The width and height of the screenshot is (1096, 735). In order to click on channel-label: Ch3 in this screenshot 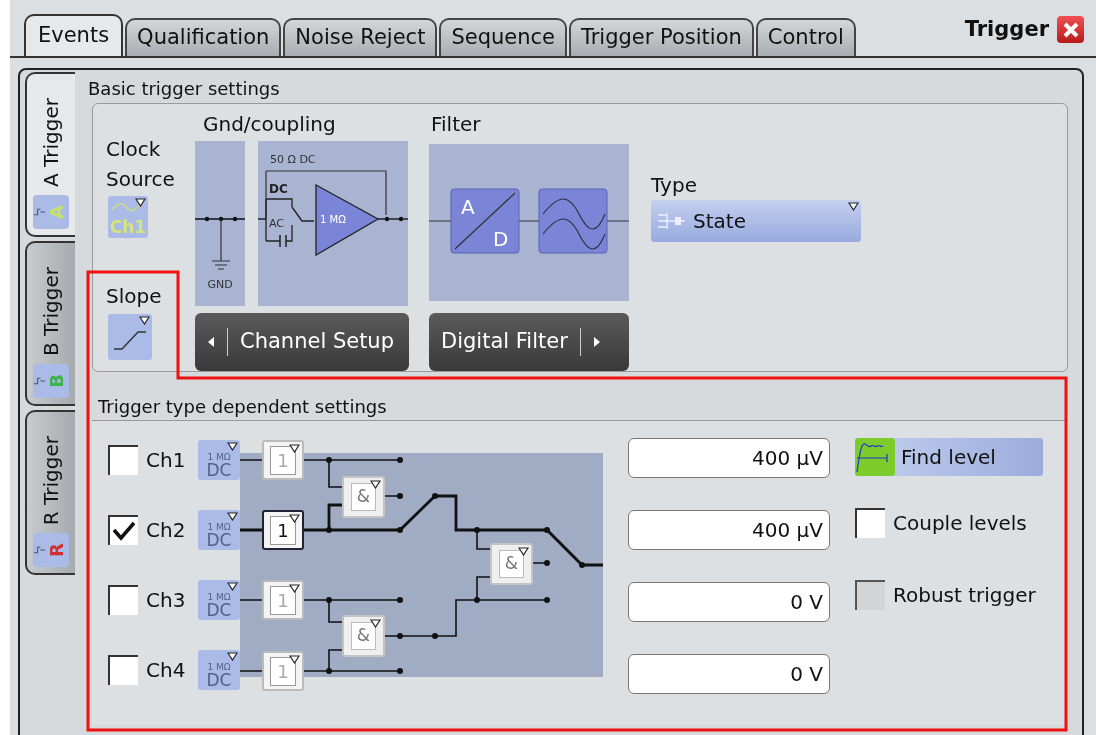, I will do `click(166, 600)`.